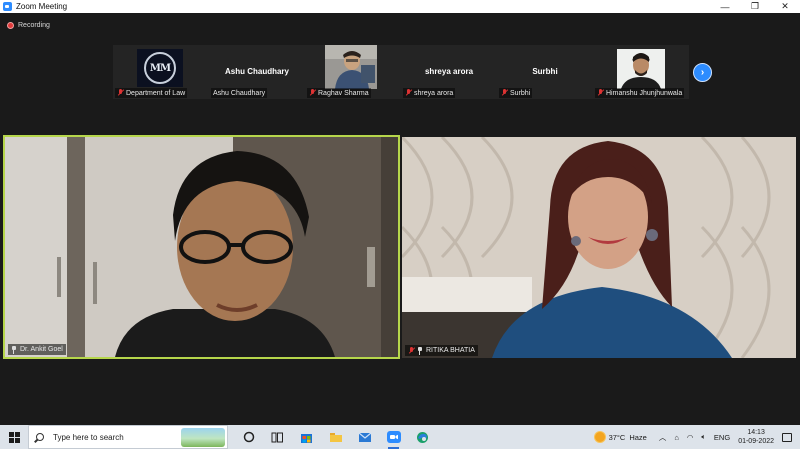 Image resolution: width=800 pixels, height=449 pixels. What do you see at coordinates (42, 6) in the screenshot?
I see `window-title: Zoom Meeting` at bounding box center [42, 6].